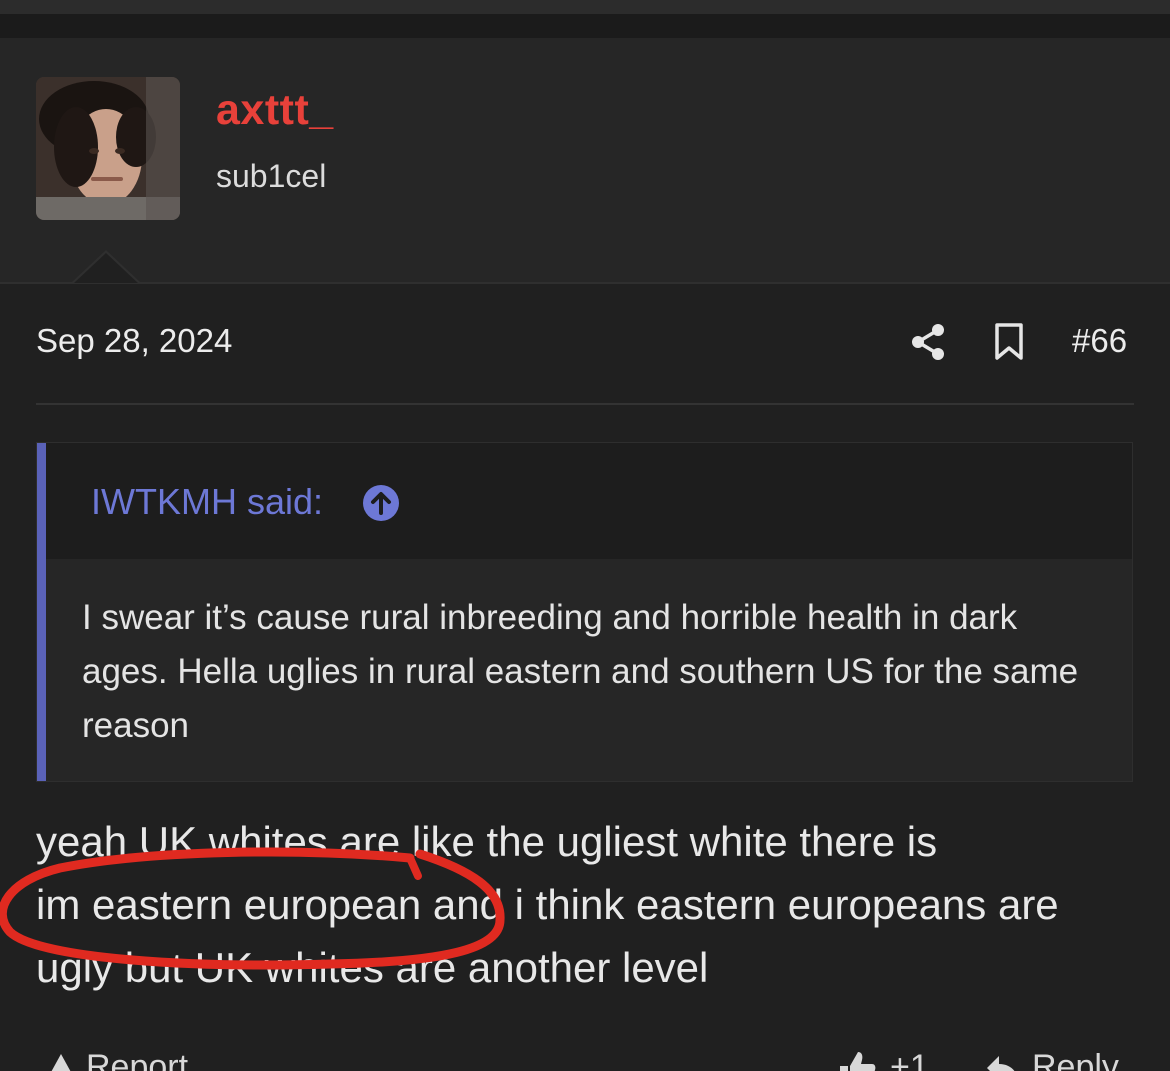 The height and width of the screenshot is (1071, 1170). Describe the element at coordinates (585, 26) in the screenshot. I see `top-gap` at that location.